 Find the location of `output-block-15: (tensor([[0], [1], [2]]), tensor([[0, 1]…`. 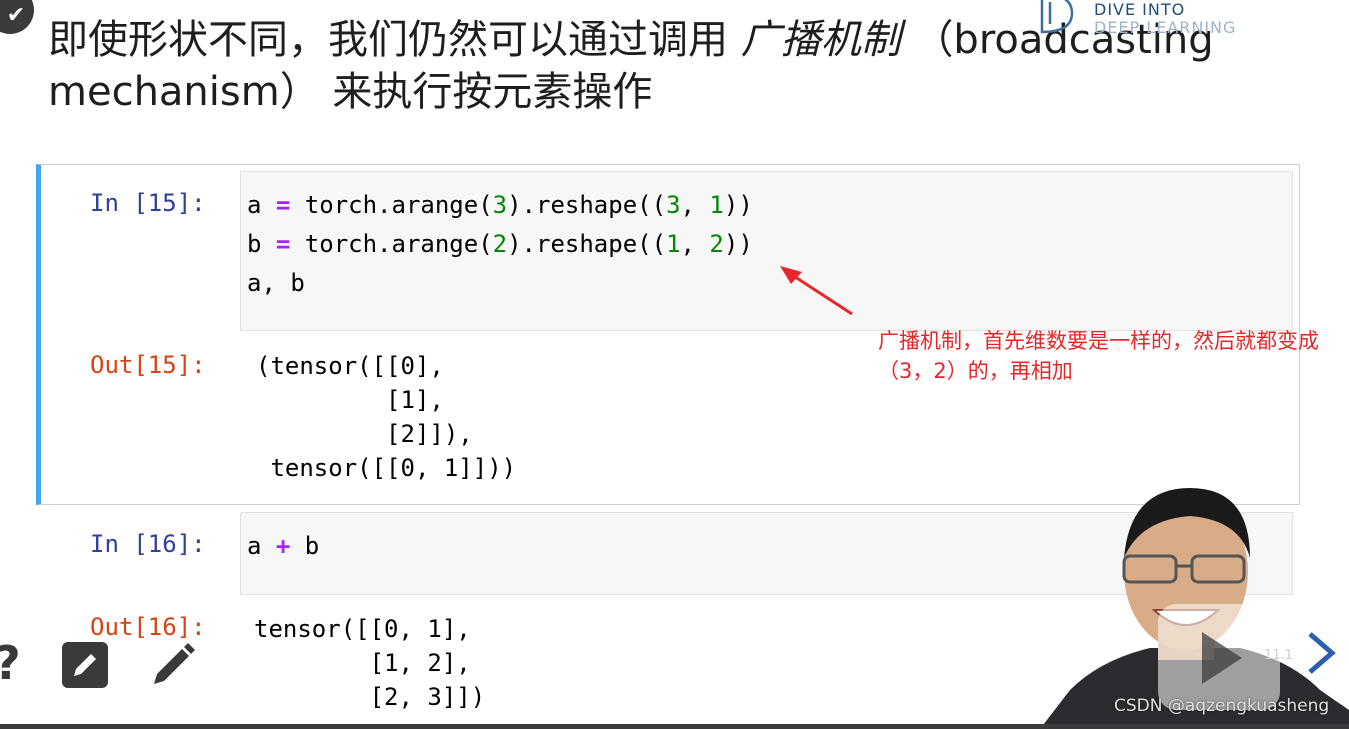

output-block-15: (tensor([[0], [1], [2]]), tensor([[0, 1]… is located at coordinates (386, 417).